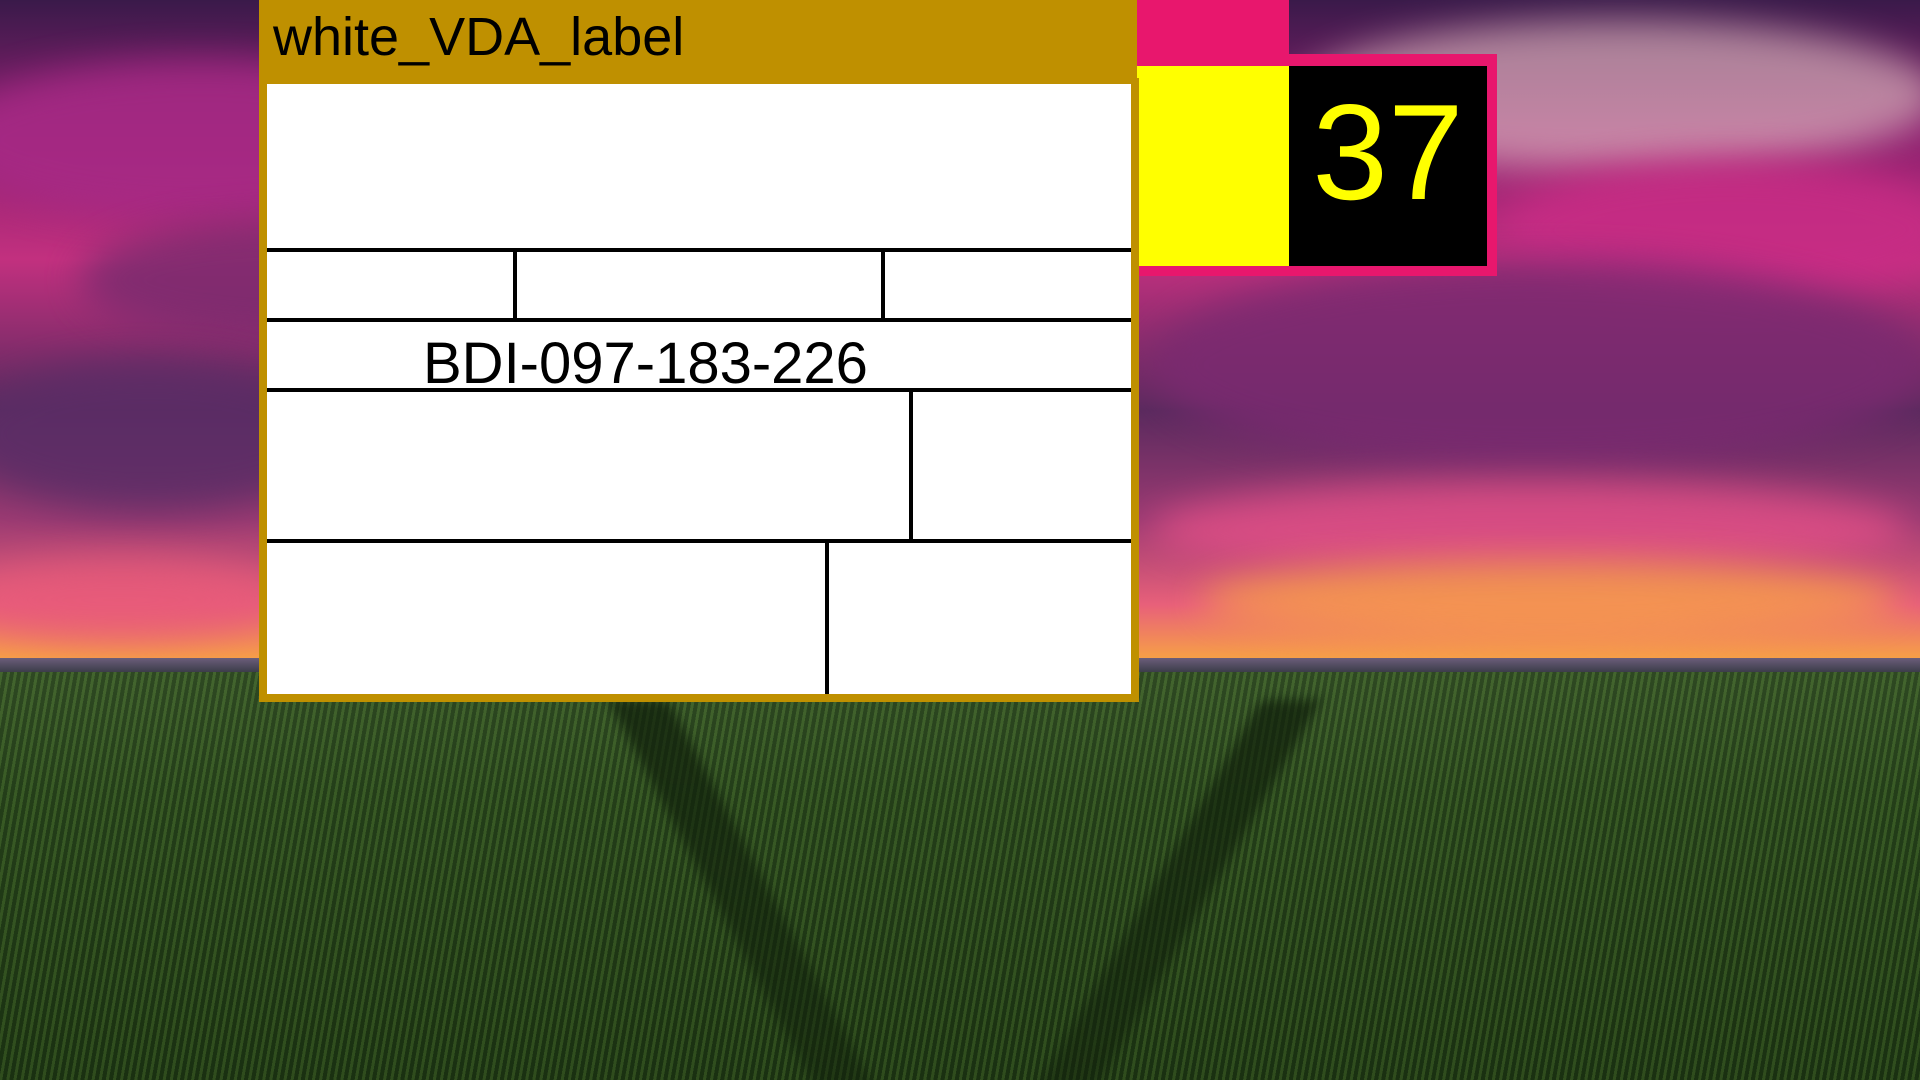 This screenshot has width=1920, height=1080. What do you see at coordinates (479, 37) in the screenshot?
I see `label-title: white_VDA_label` at bounding box center [479, 37].